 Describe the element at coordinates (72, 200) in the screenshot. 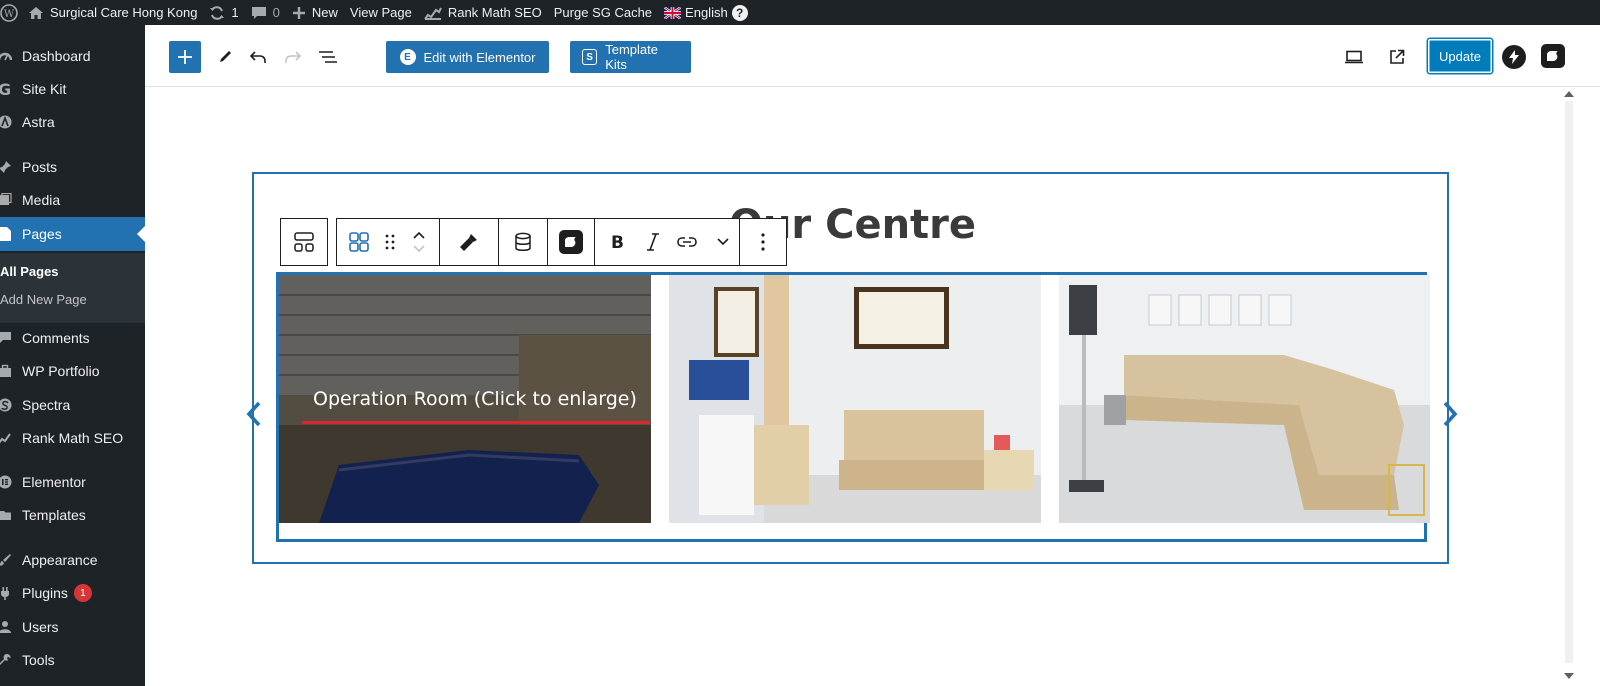

I see `sidebar-item-media: Media` at that location.